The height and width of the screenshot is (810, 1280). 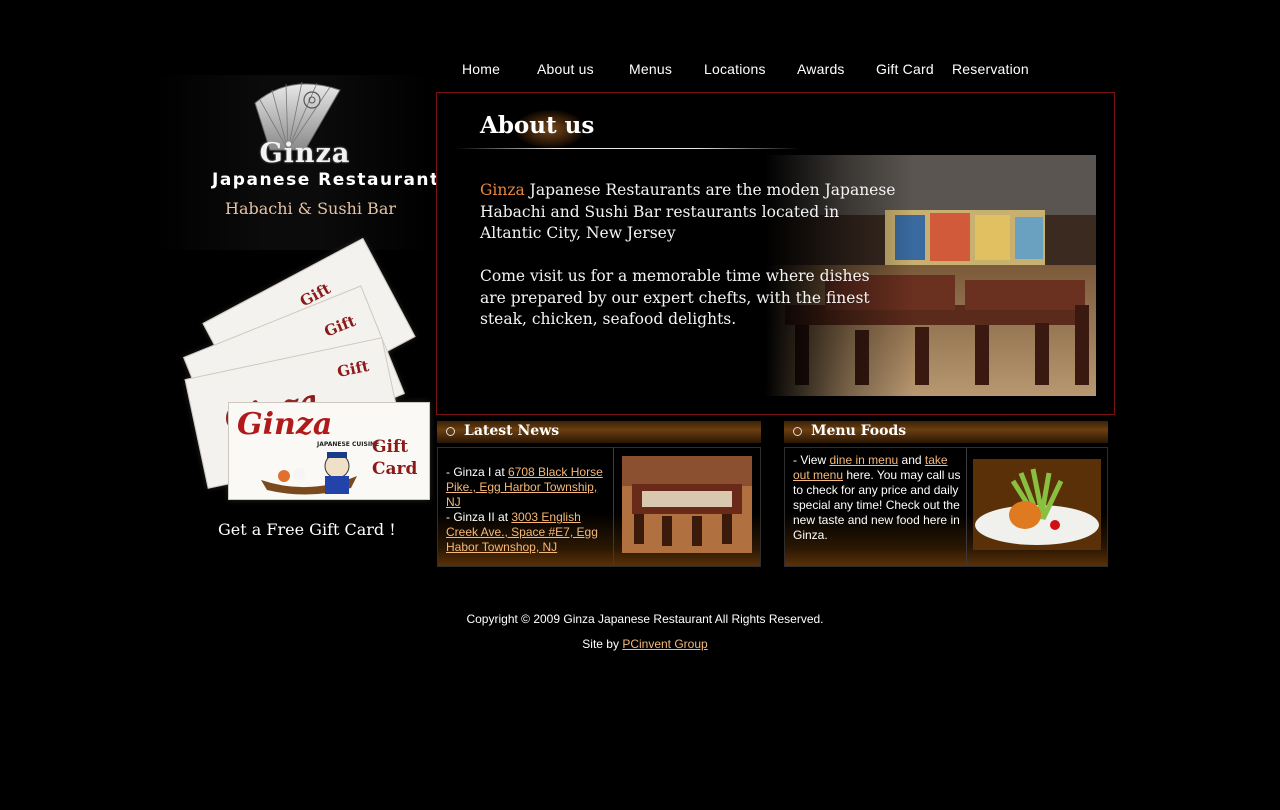 I want to click on nav-home: Home, so click(x=481, y=69).